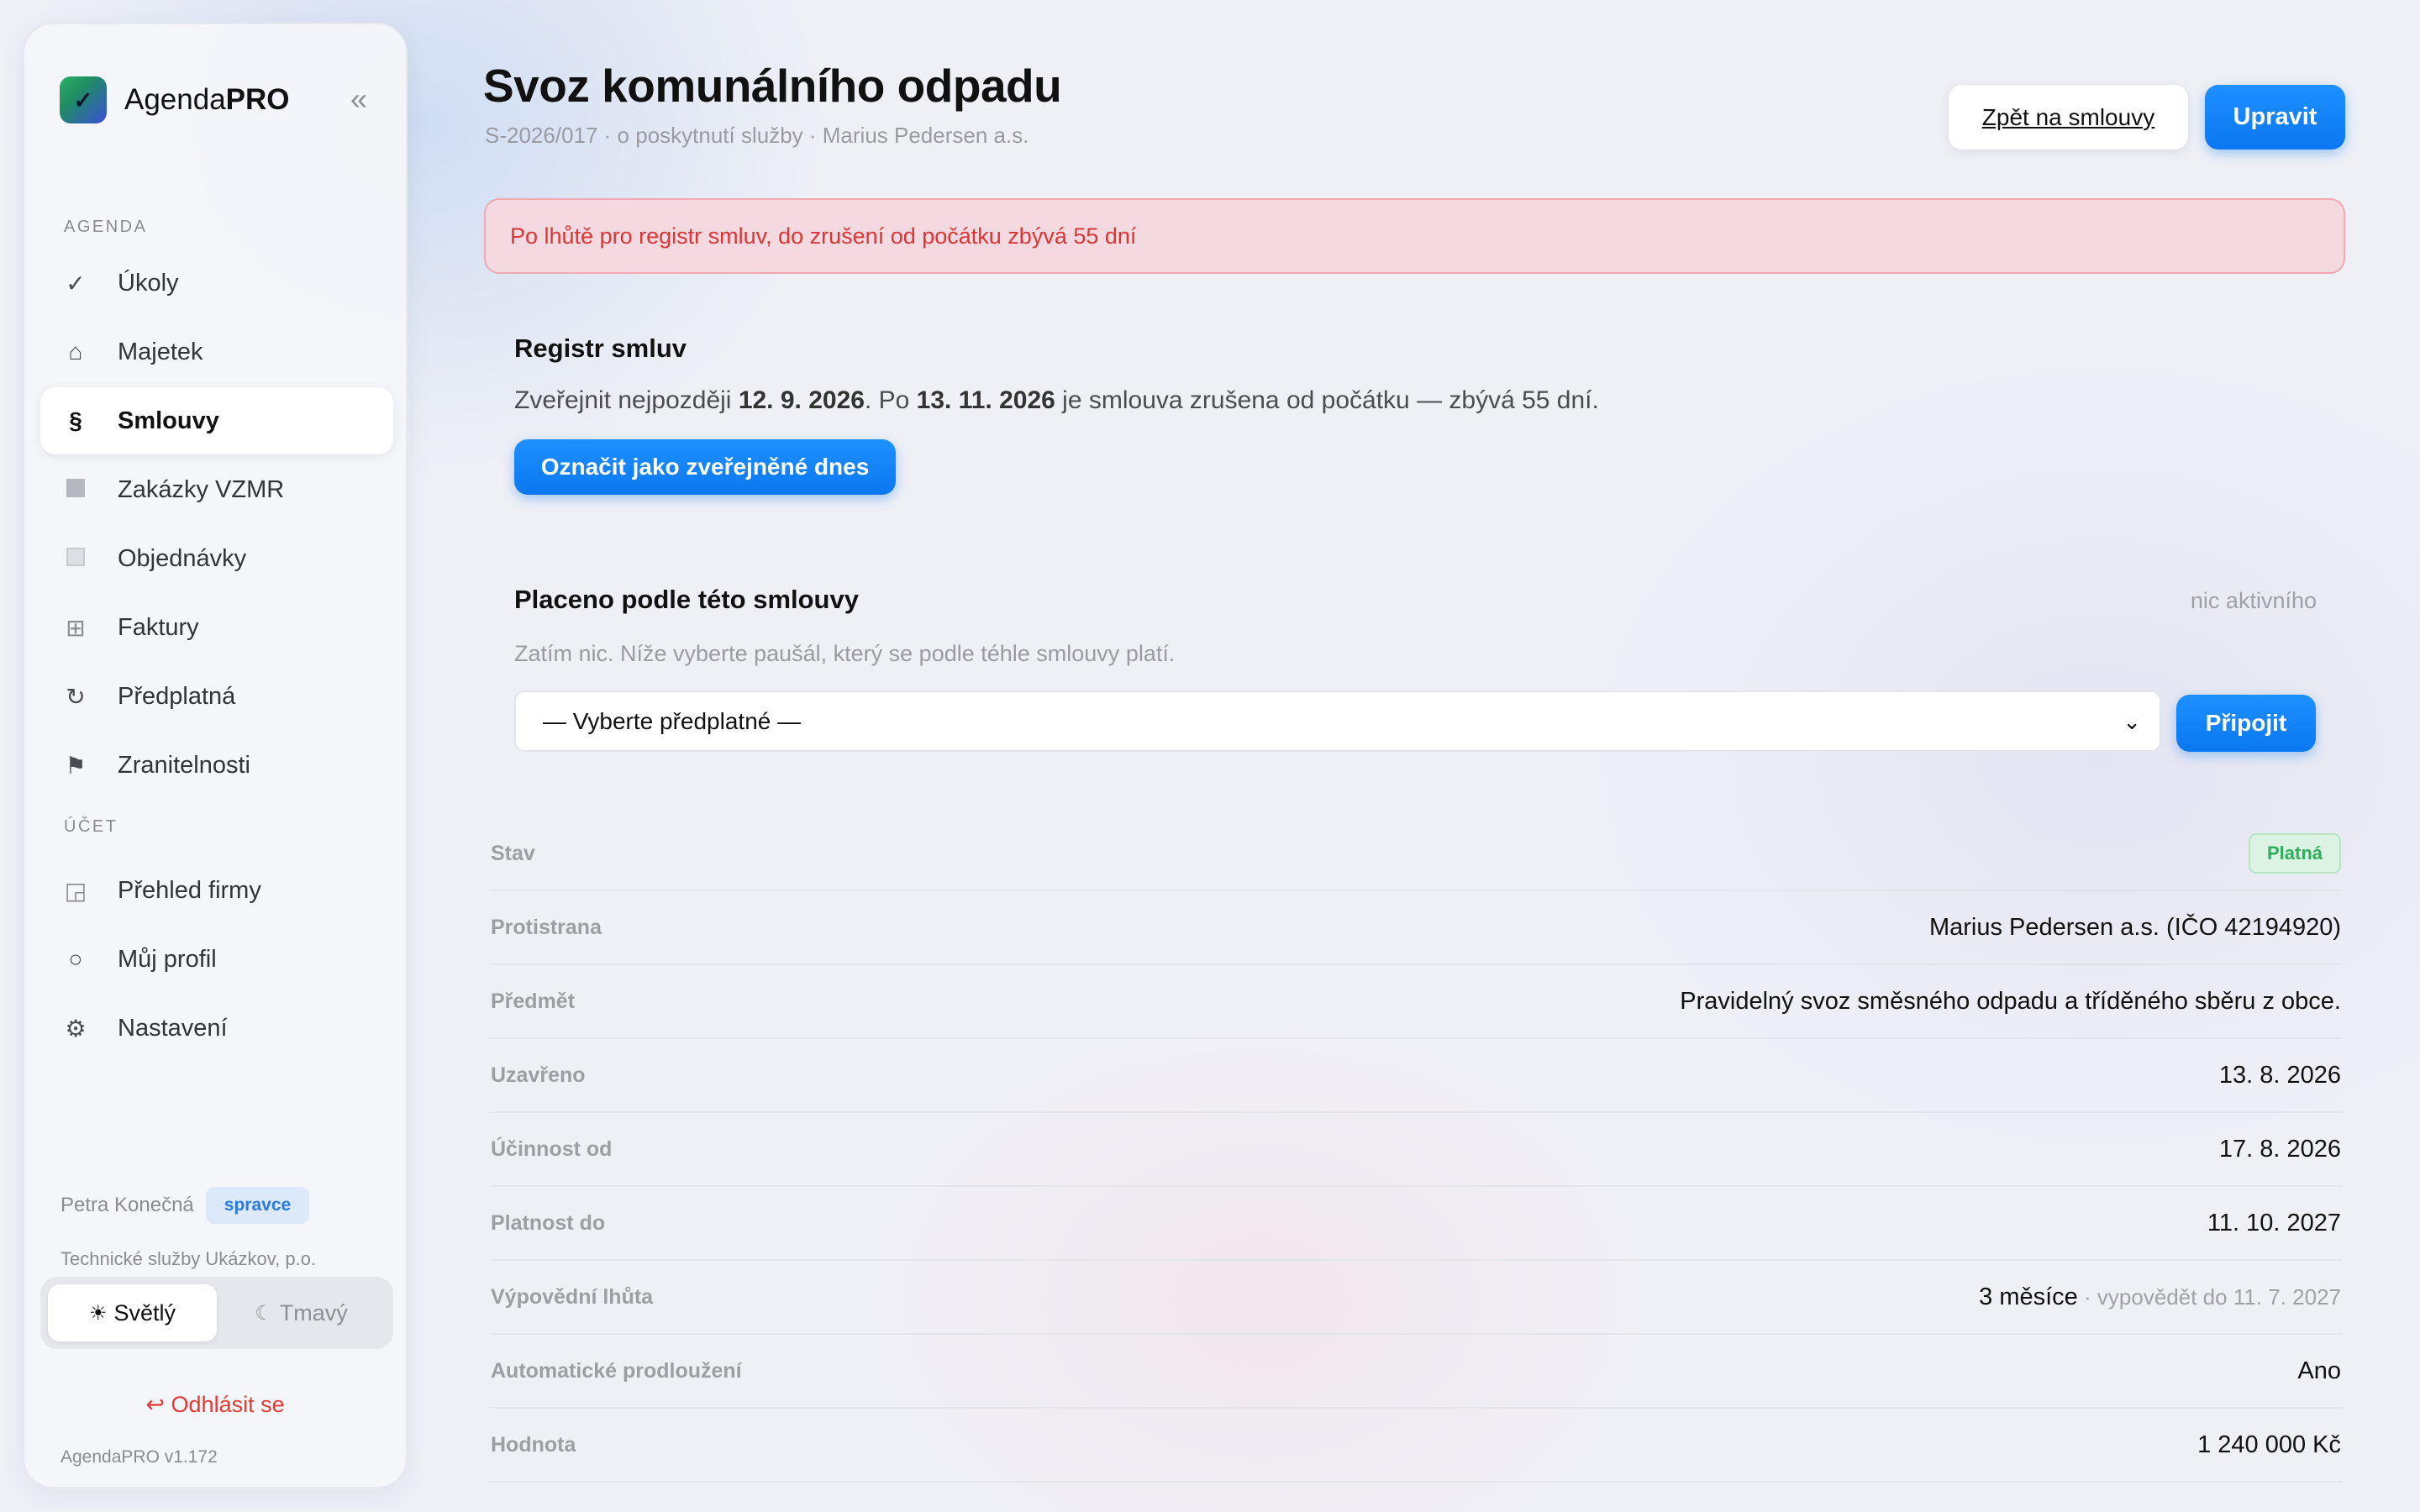 The height and width of the screenshot is (1512, 2420). I want to click on paid-section-title: Placeno podle této smlouvy, so click(687, 599).